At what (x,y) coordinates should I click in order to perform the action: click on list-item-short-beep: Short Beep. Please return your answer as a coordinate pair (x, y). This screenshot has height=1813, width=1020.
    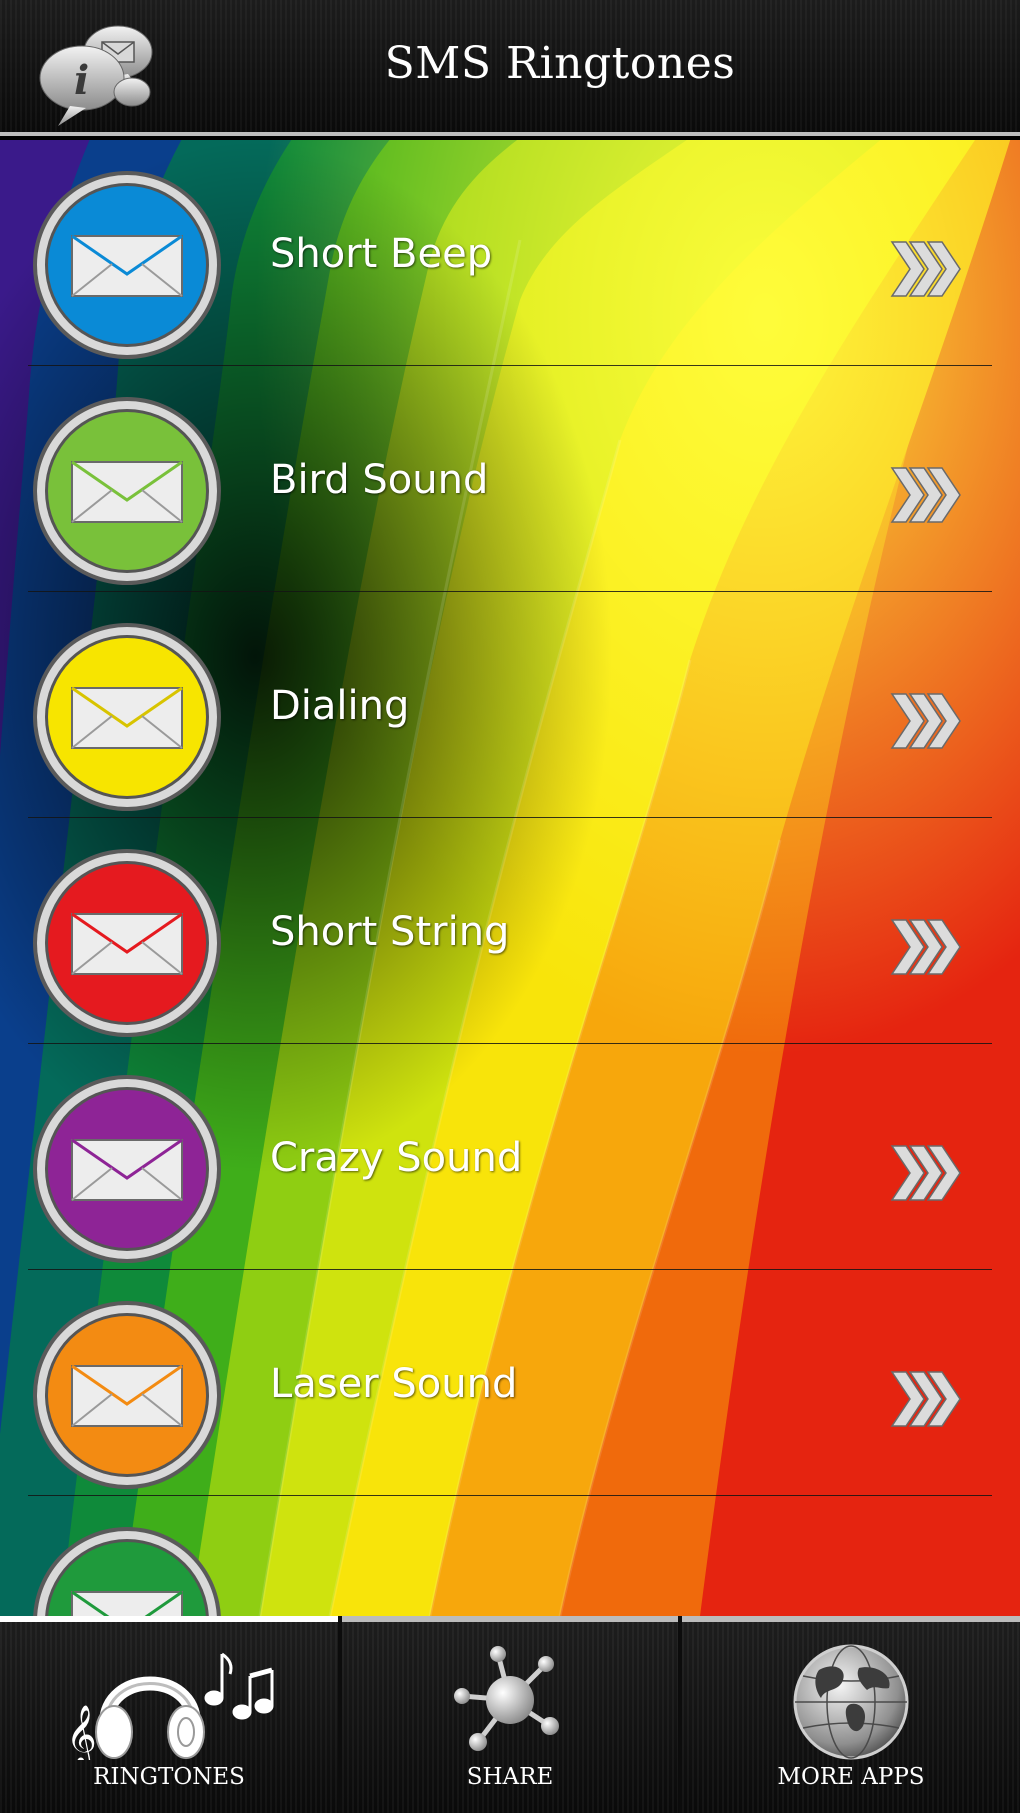
    Looking at the image, I should click on (510, 253).